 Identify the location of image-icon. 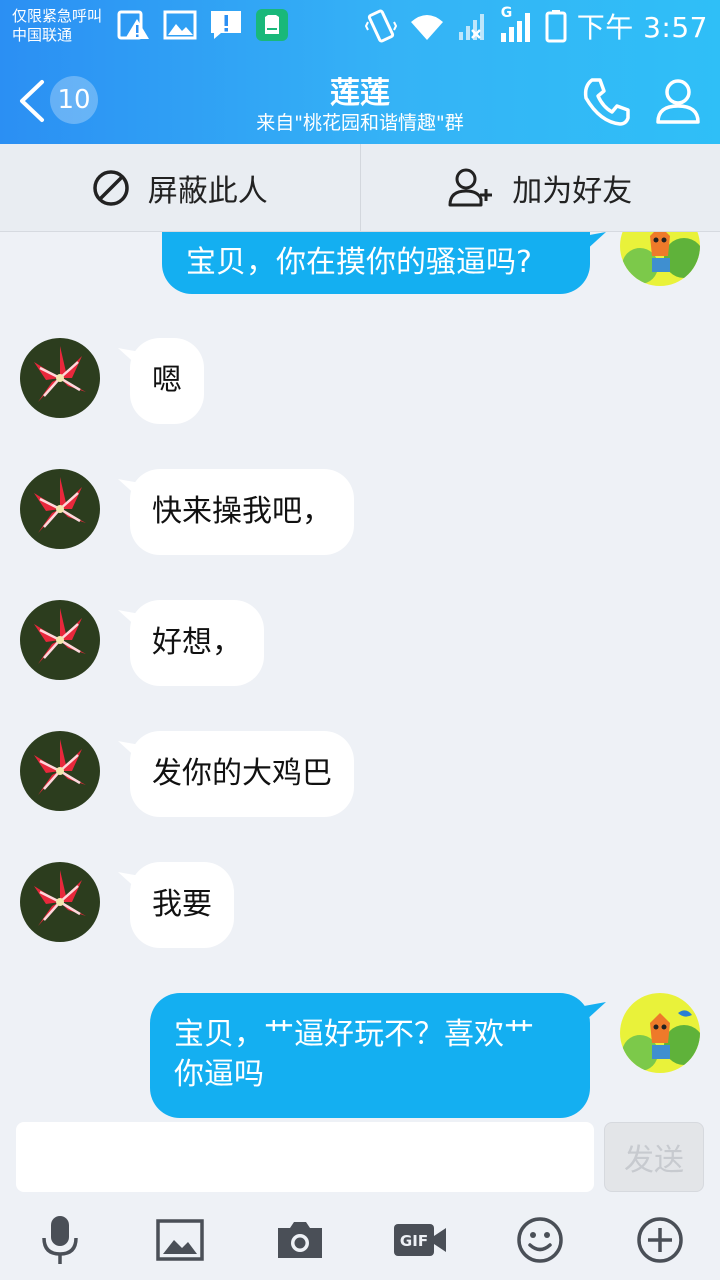
(180, 1240).